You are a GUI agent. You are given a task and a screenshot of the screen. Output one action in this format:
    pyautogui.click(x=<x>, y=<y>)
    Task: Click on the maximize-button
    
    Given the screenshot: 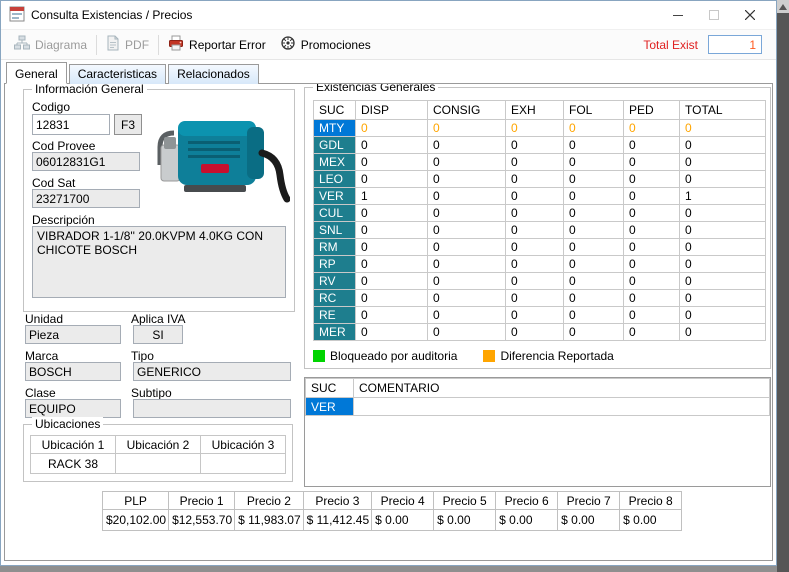 What is the action you would take?
    pyautogui.click(x=714, y=15)
    